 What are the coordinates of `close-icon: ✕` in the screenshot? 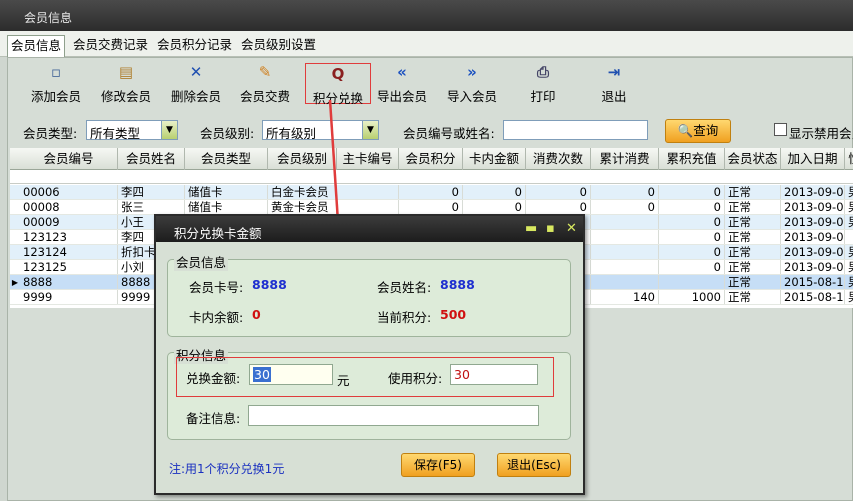 It's located at (571, 228).